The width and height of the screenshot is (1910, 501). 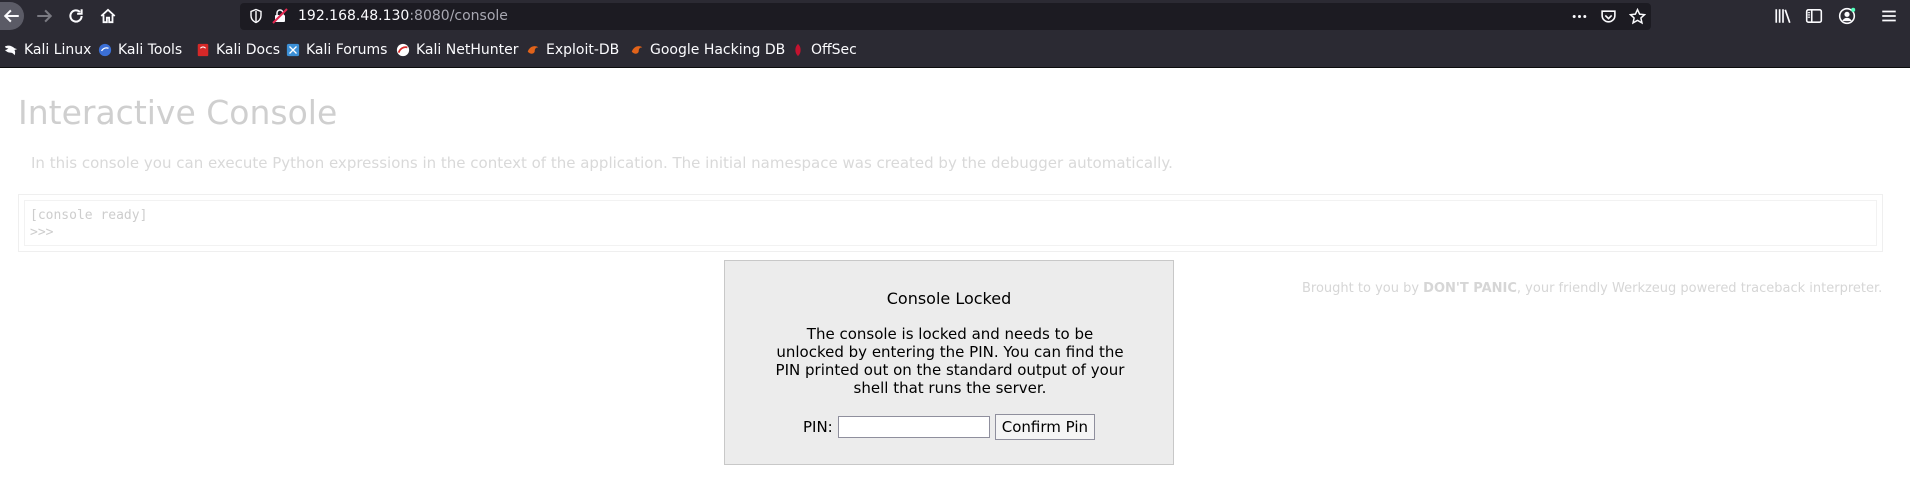 I want to click on bookmark-label: Exploit-DB, so click(x=583, y=50).